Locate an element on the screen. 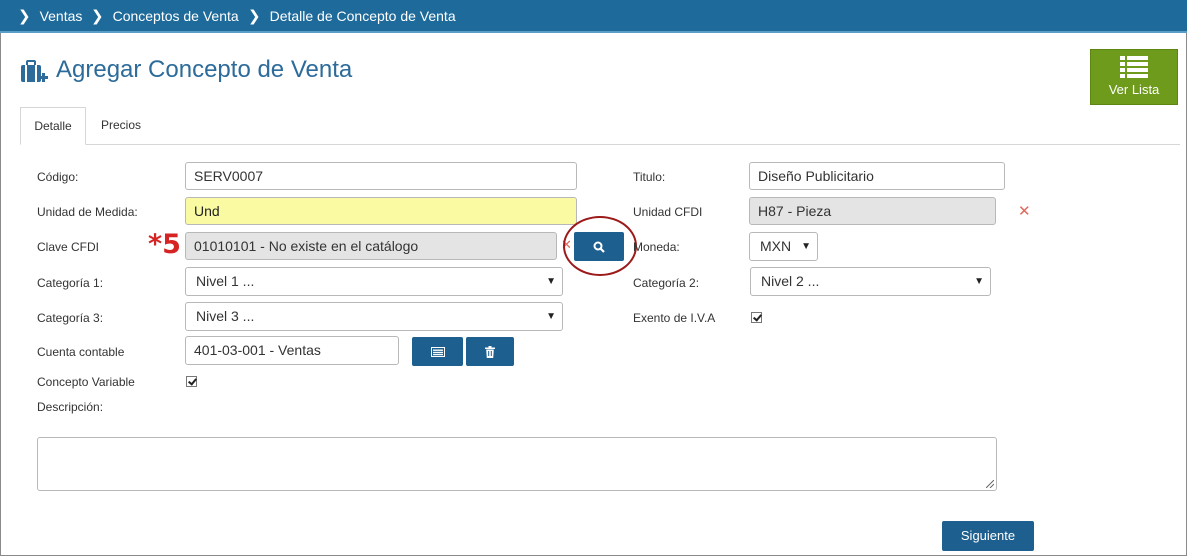 This screenshot has height=556, width=1187. resize-handle-icon is located at coordinates (990, 484).